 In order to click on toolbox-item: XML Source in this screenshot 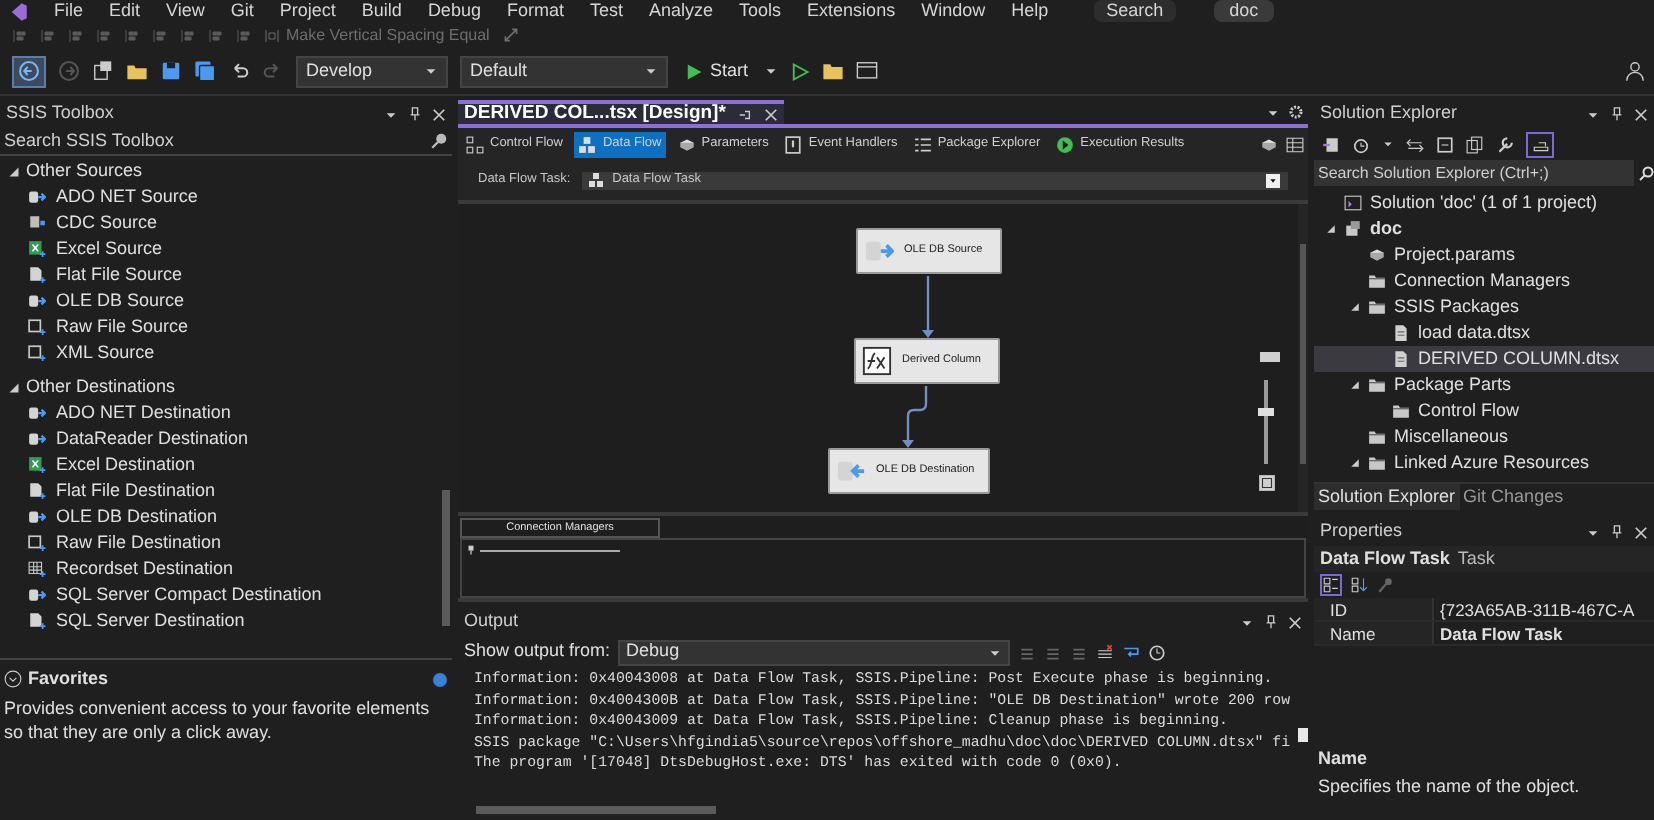, I will do `click(220, 353)`.